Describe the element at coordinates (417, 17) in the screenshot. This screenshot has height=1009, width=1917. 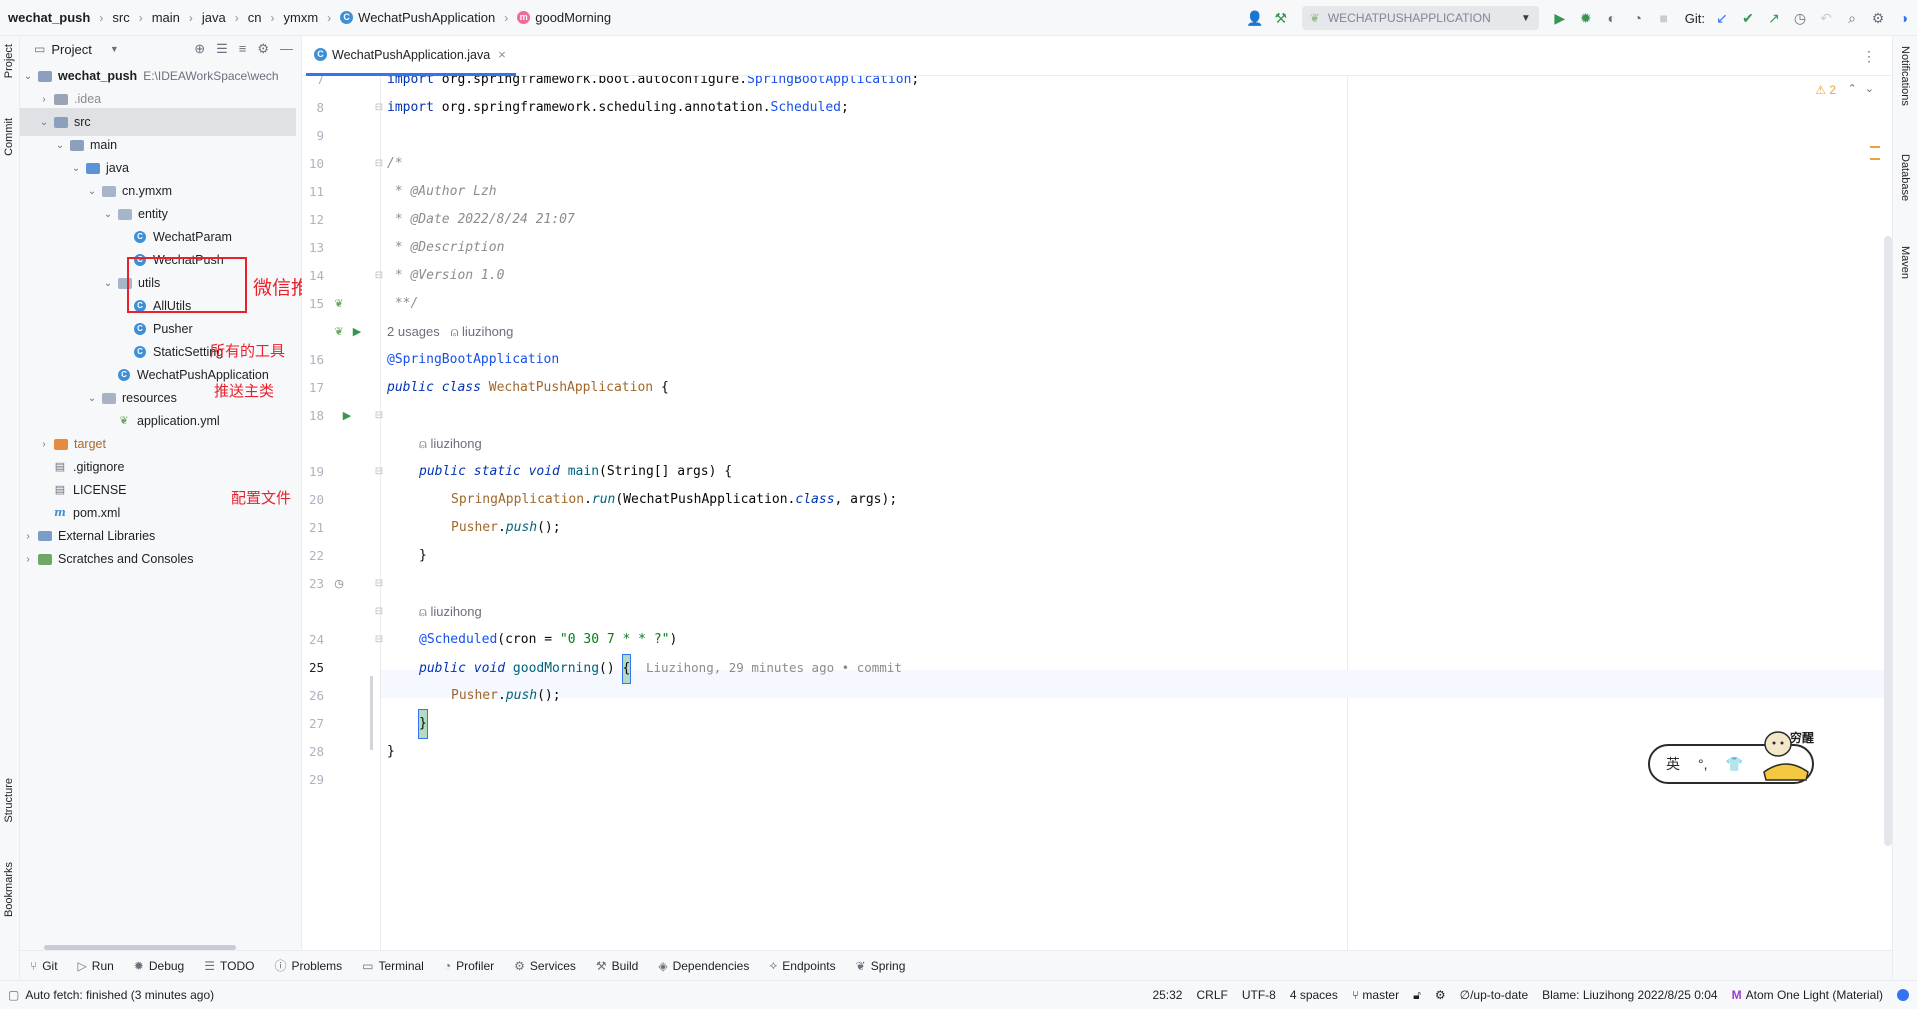
I see `breadcrumb-class: C WechatPushApplication` at that location.